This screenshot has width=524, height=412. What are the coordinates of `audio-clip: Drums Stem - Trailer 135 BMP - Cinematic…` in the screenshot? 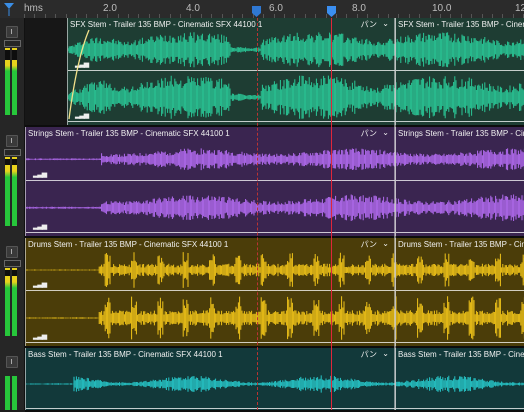 It's located at (459, 292).